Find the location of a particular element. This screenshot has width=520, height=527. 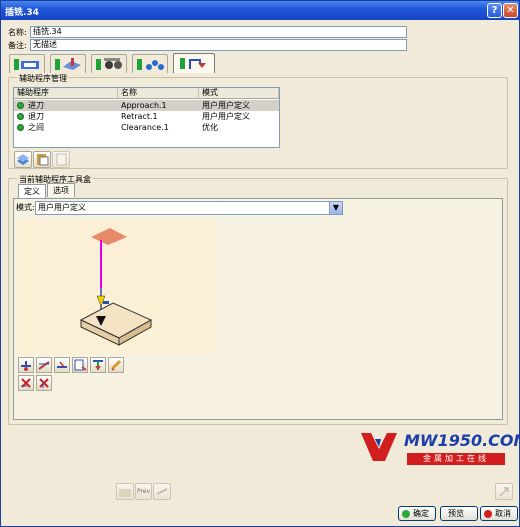

prev-button: Prev is located at coordinates (143, 491).